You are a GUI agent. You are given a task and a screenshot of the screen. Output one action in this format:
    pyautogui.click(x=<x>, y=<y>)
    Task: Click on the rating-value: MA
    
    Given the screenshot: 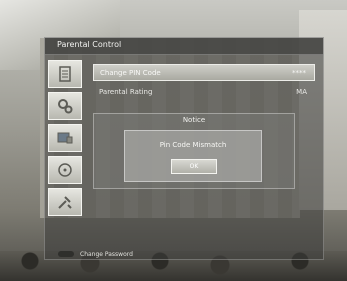 What is the action you would take?
    pyautogui.click(x=301, y=92)
    